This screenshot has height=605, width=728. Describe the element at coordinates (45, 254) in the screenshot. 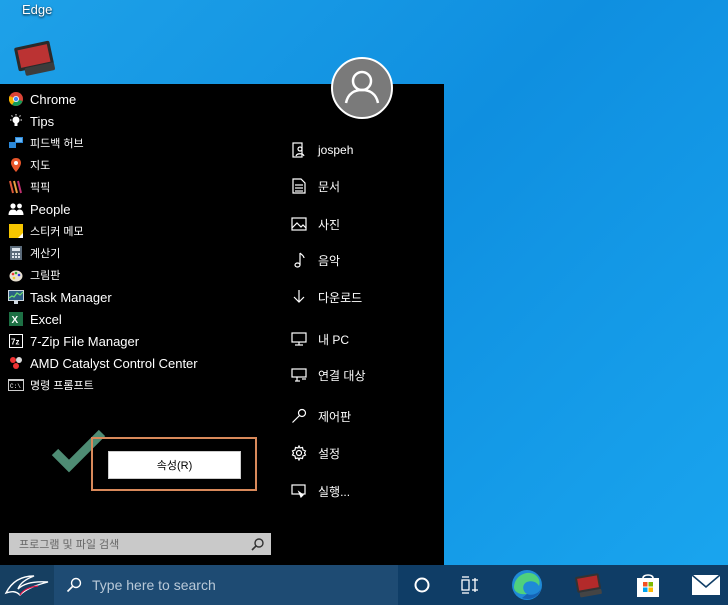

I see `app-label: 계산기` at that location.